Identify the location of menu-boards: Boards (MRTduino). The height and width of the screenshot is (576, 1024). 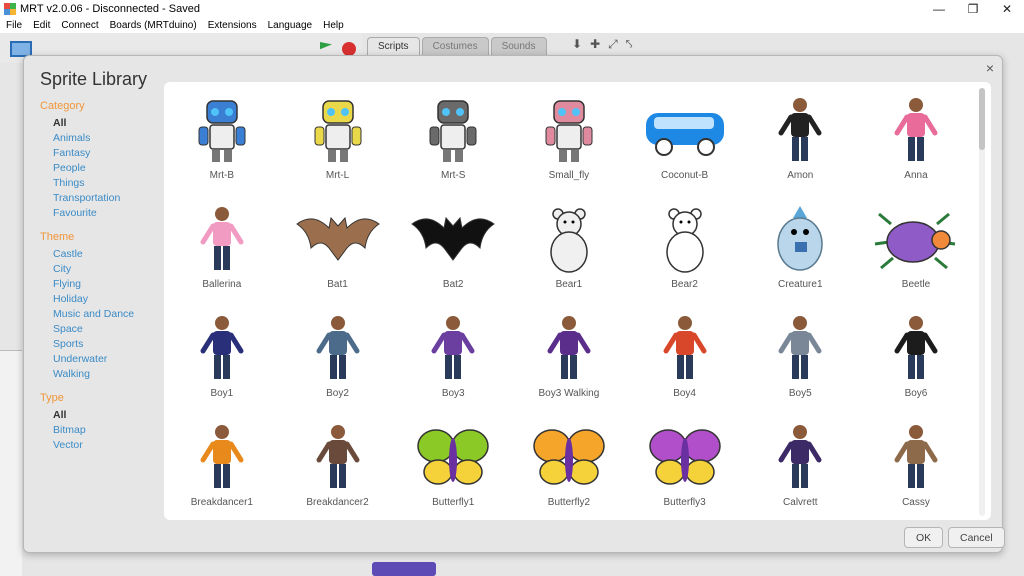
(153, 25).